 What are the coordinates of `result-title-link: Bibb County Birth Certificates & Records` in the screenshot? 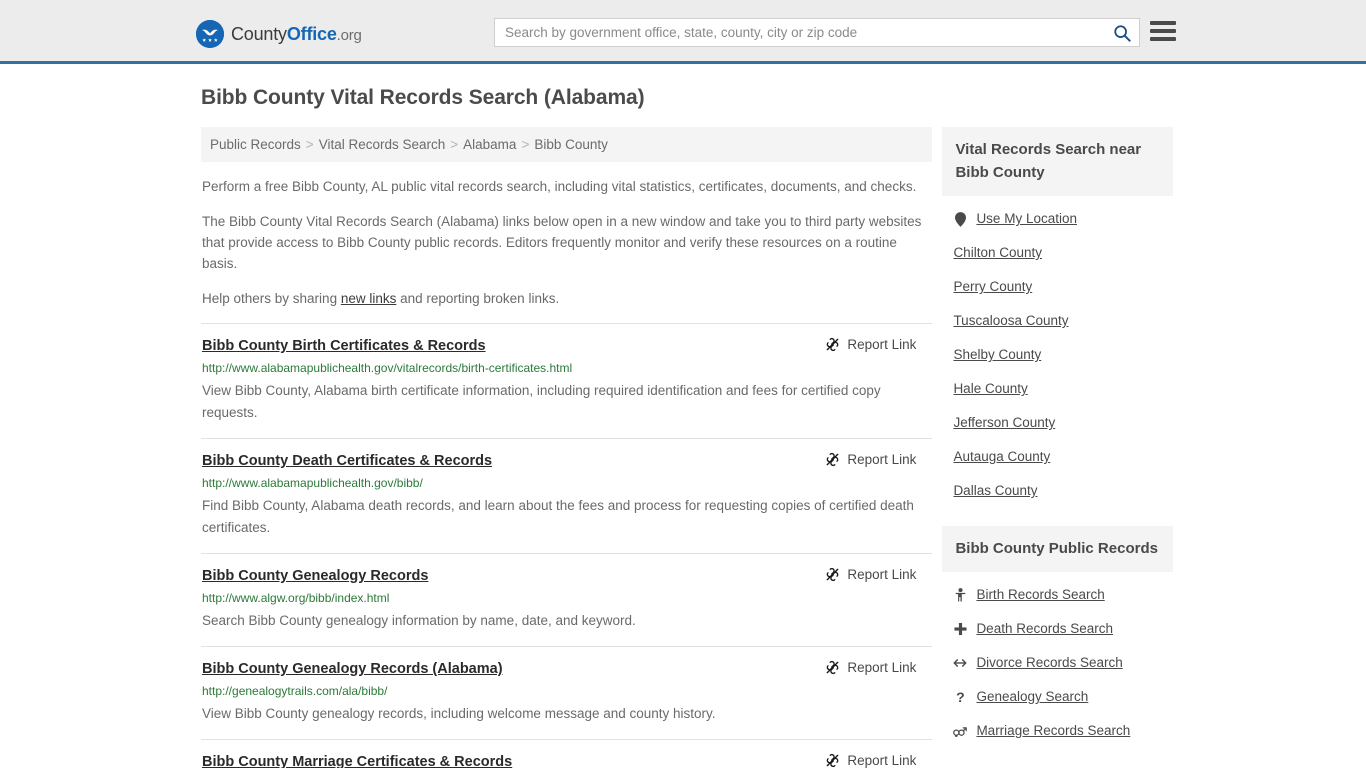 It's located at (344, 346).